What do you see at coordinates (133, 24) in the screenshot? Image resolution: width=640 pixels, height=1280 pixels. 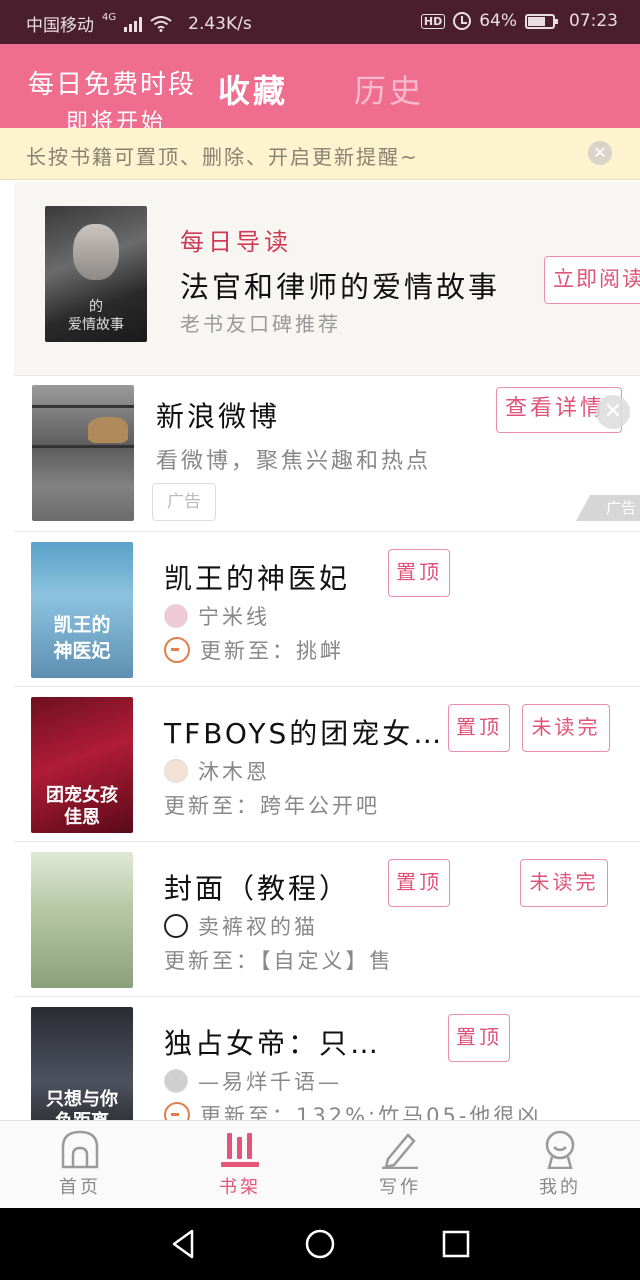 I see `signal-icon` at bounding box center [133, 24].